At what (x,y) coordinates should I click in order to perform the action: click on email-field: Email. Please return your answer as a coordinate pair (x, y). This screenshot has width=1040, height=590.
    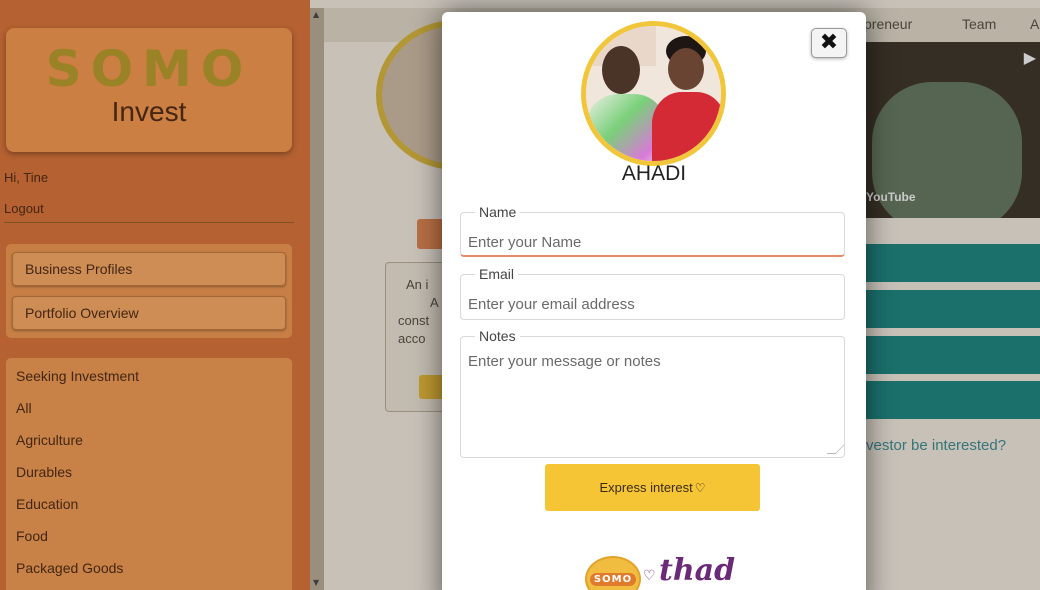
    Looking at the image, I should click on (652, 293).